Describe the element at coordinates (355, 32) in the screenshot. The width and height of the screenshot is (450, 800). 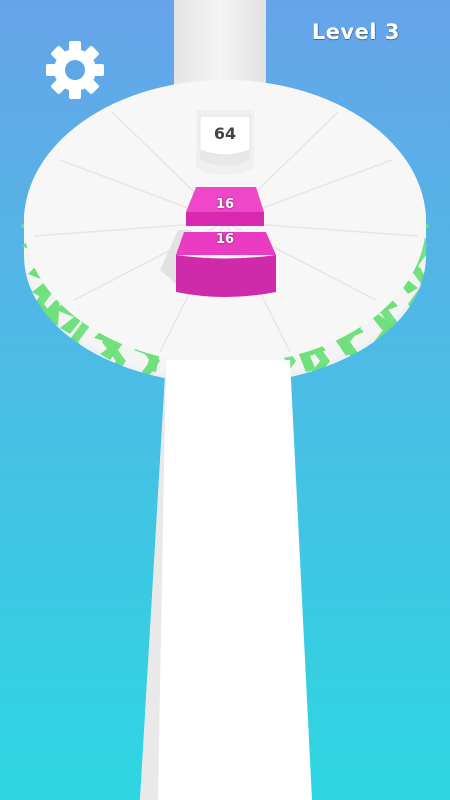
I see `level-label: Level 3` at that location.